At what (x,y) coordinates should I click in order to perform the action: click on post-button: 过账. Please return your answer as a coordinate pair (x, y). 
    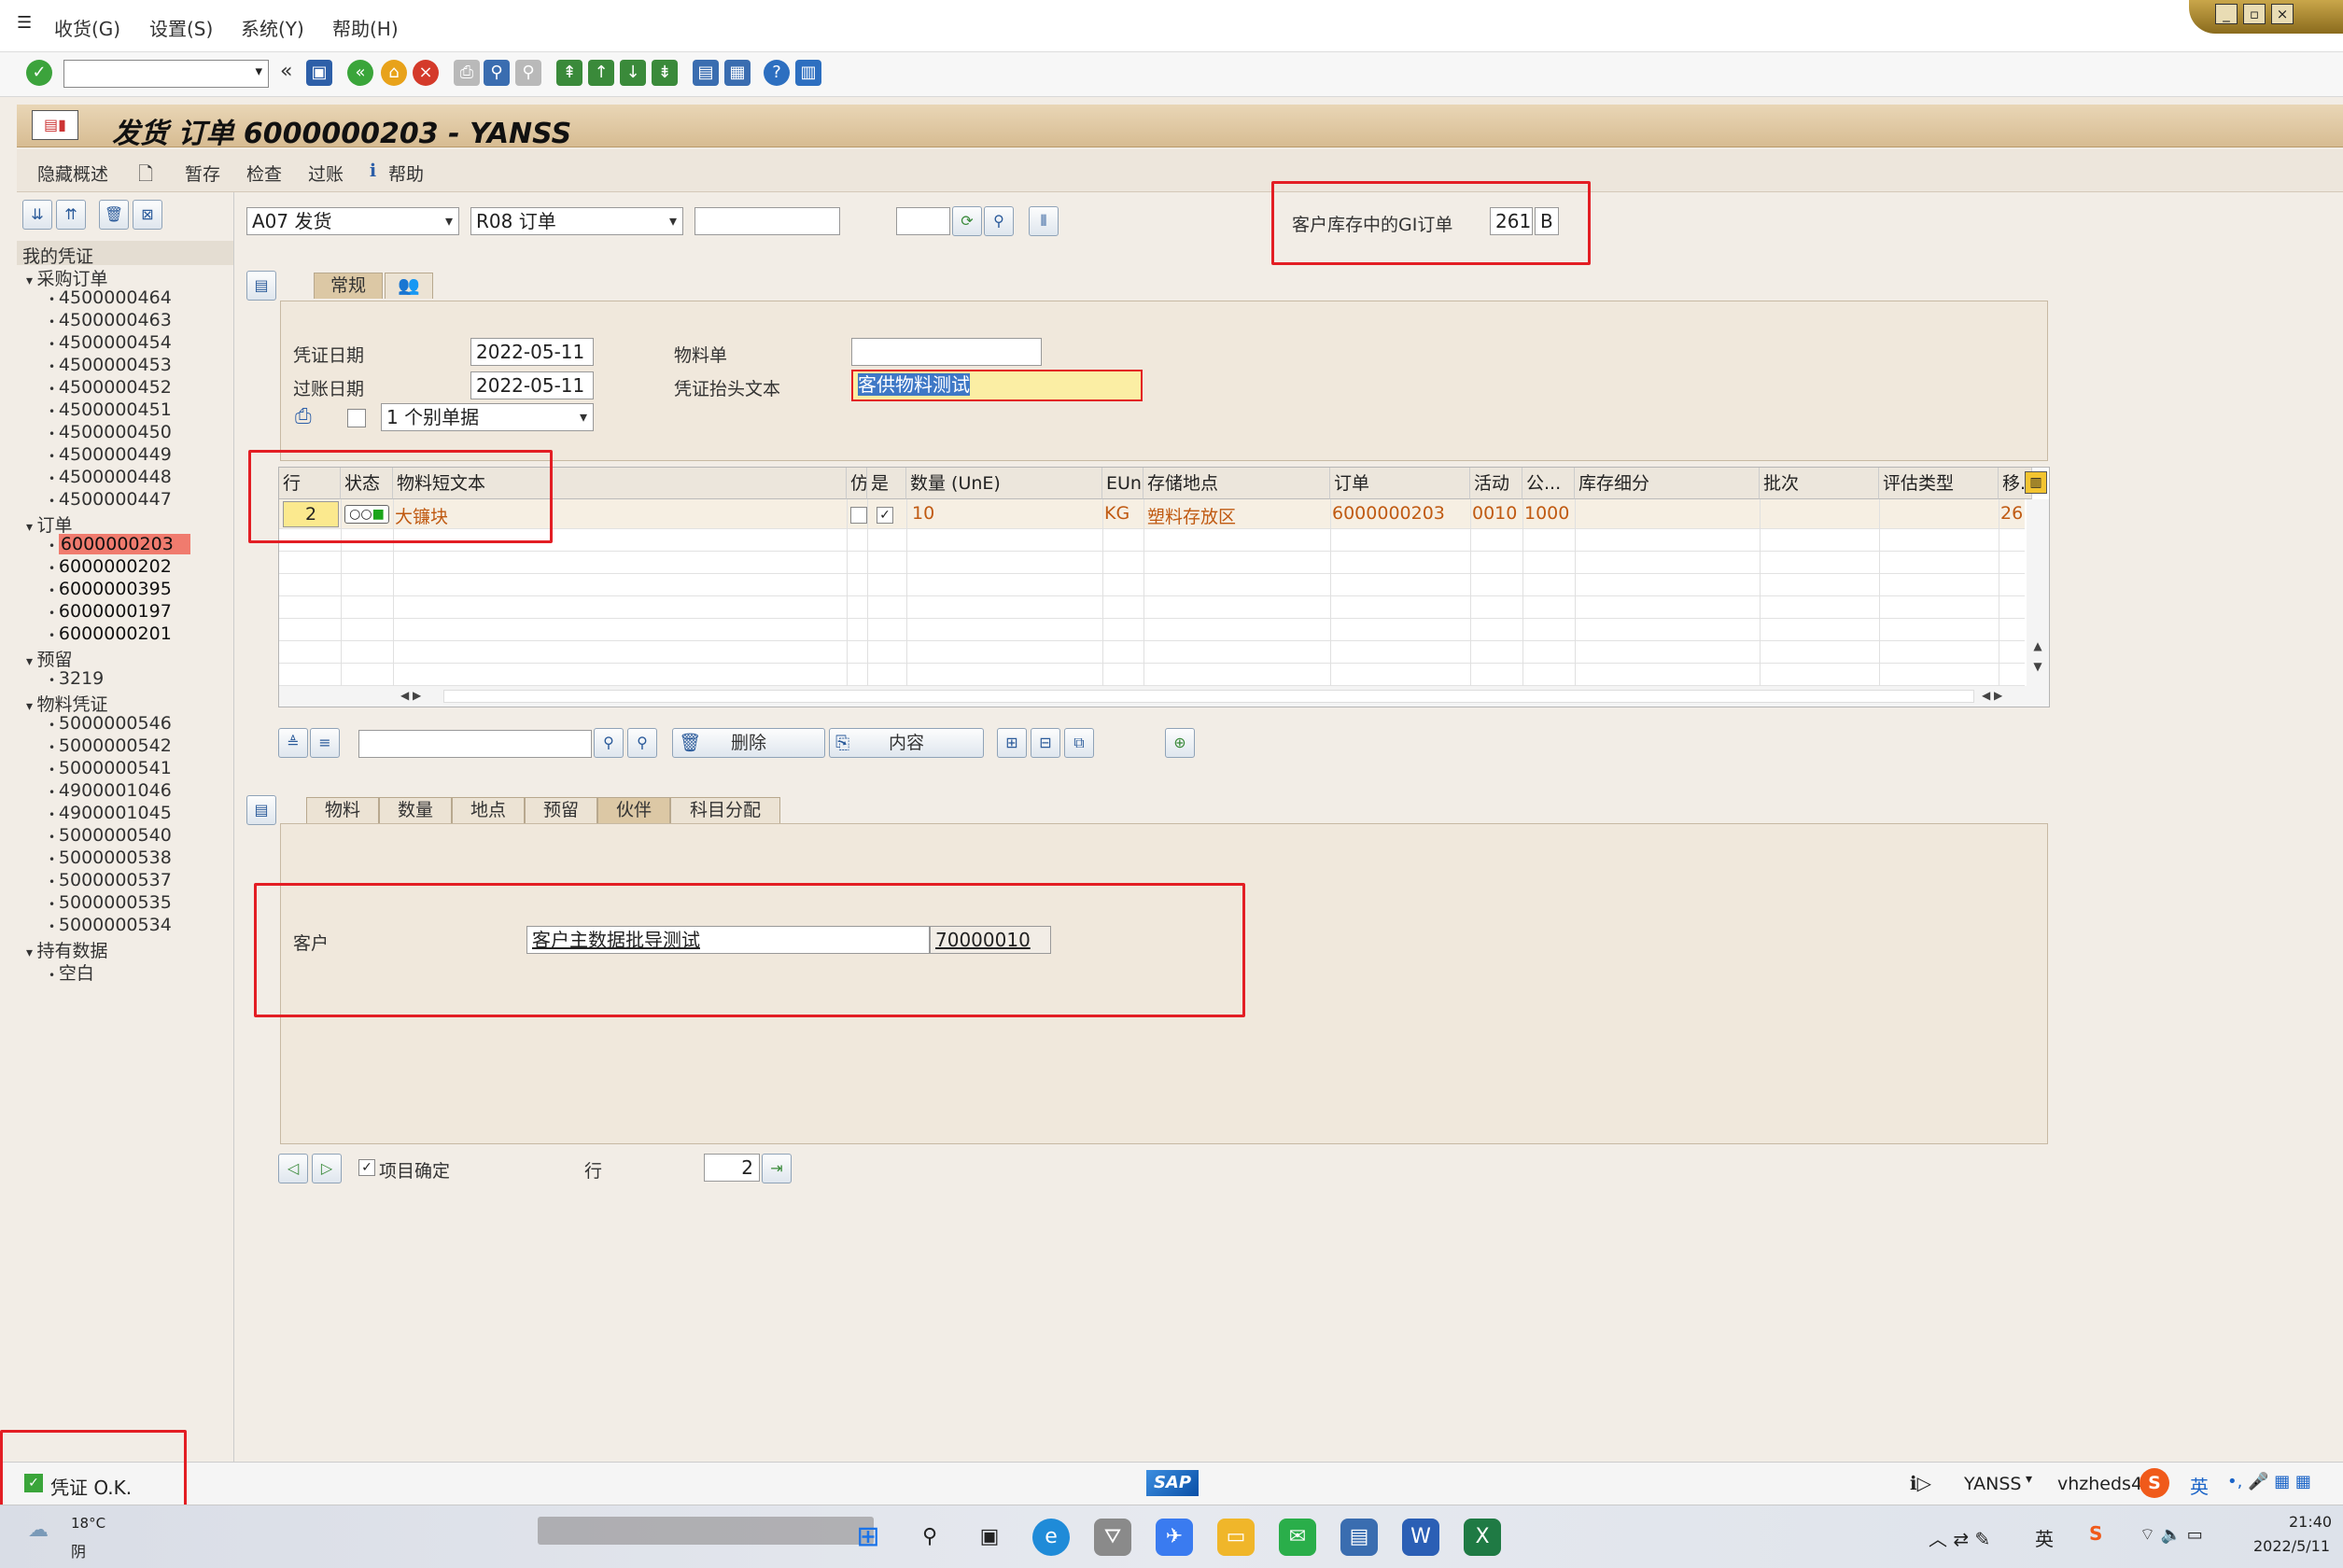
    Looking at the image, I should click on (326, 173).